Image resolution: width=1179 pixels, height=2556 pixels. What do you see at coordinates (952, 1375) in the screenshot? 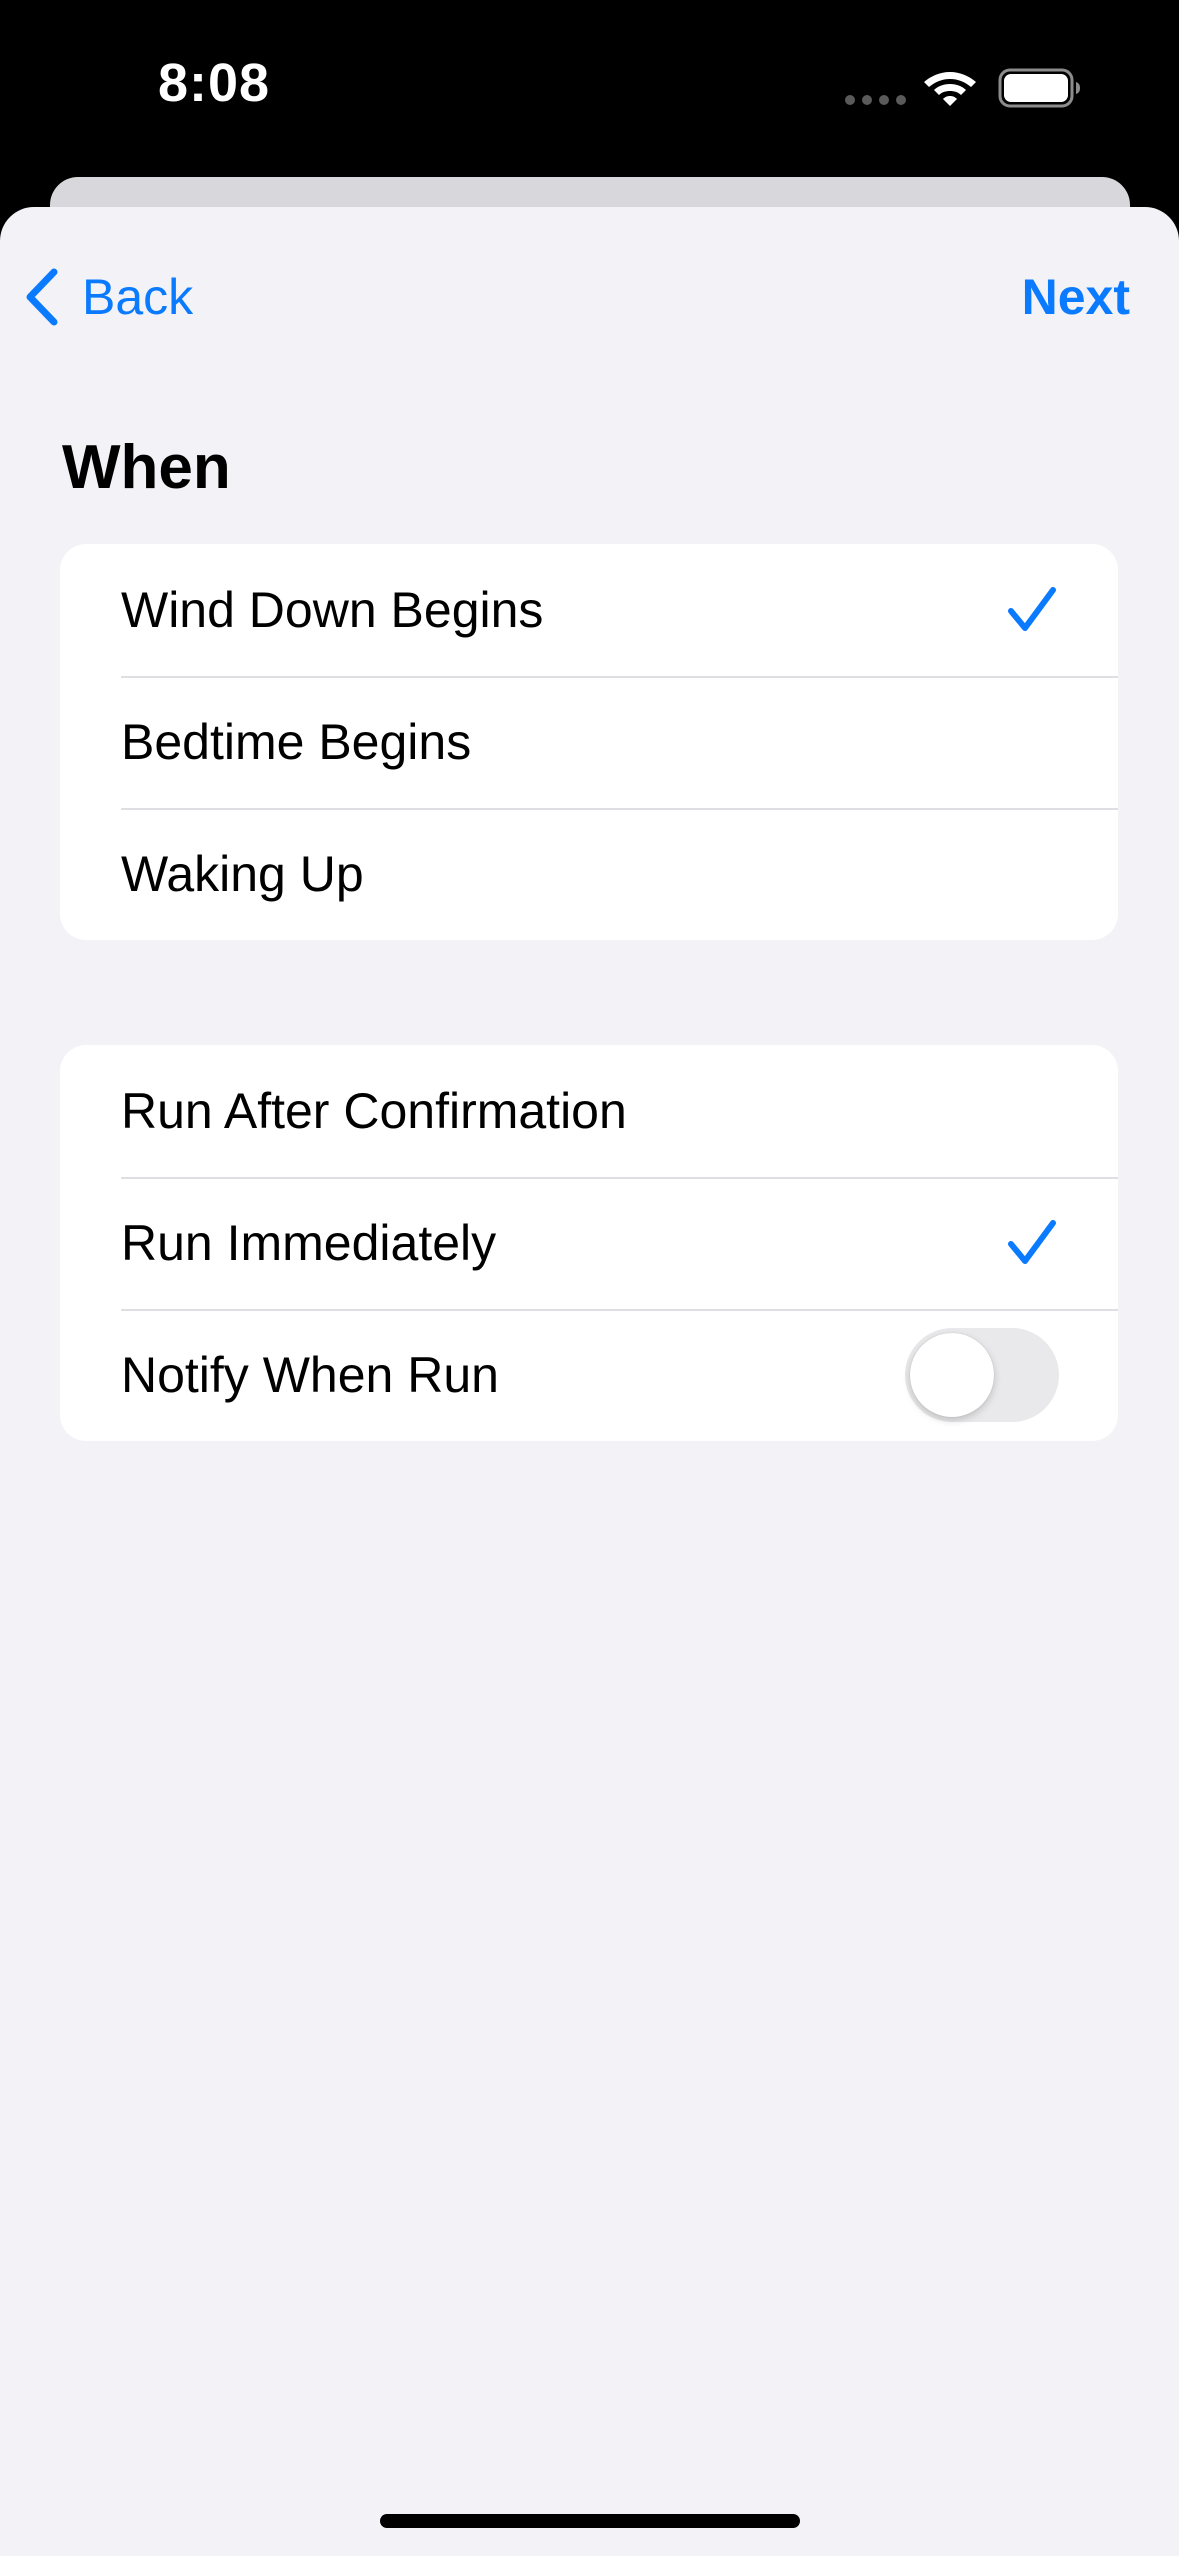
I see `toggle-knob` at bounding box center [952, 1375].